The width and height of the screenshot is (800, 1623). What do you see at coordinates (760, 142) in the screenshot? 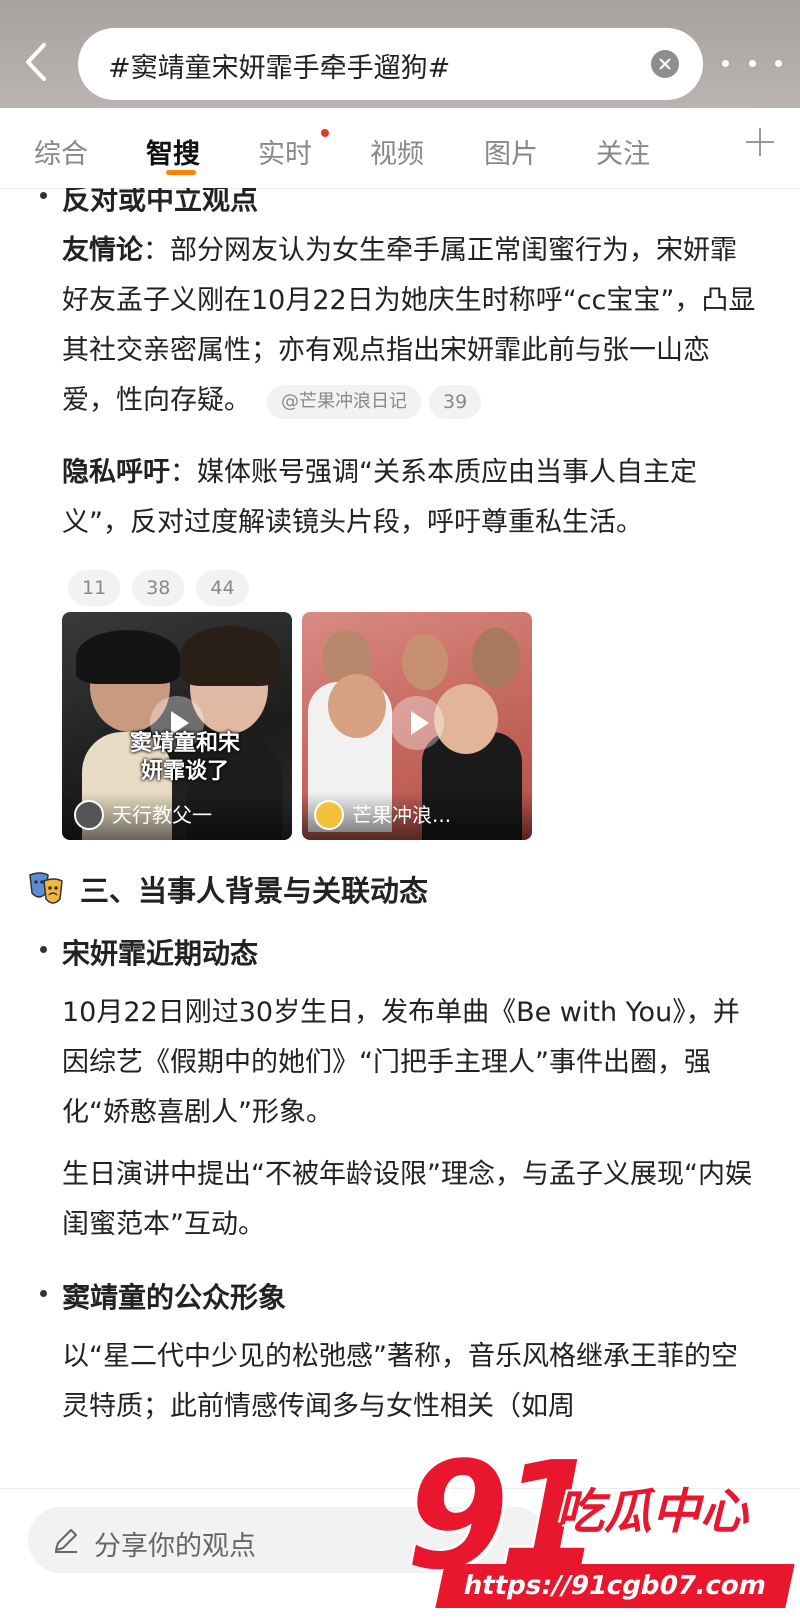
I see `add-tab-button` at bounding box center [760, 142].